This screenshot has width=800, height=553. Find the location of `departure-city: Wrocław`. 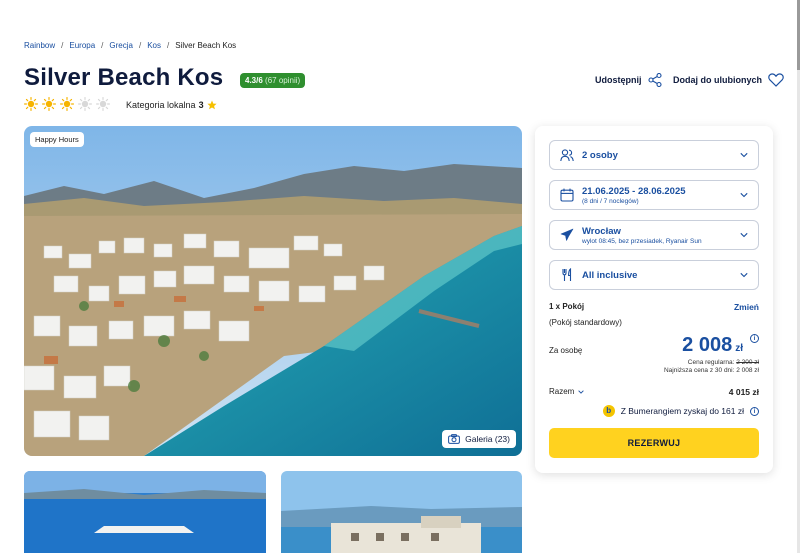

departure-city: Wrocław is located at coordinates (601, 231).